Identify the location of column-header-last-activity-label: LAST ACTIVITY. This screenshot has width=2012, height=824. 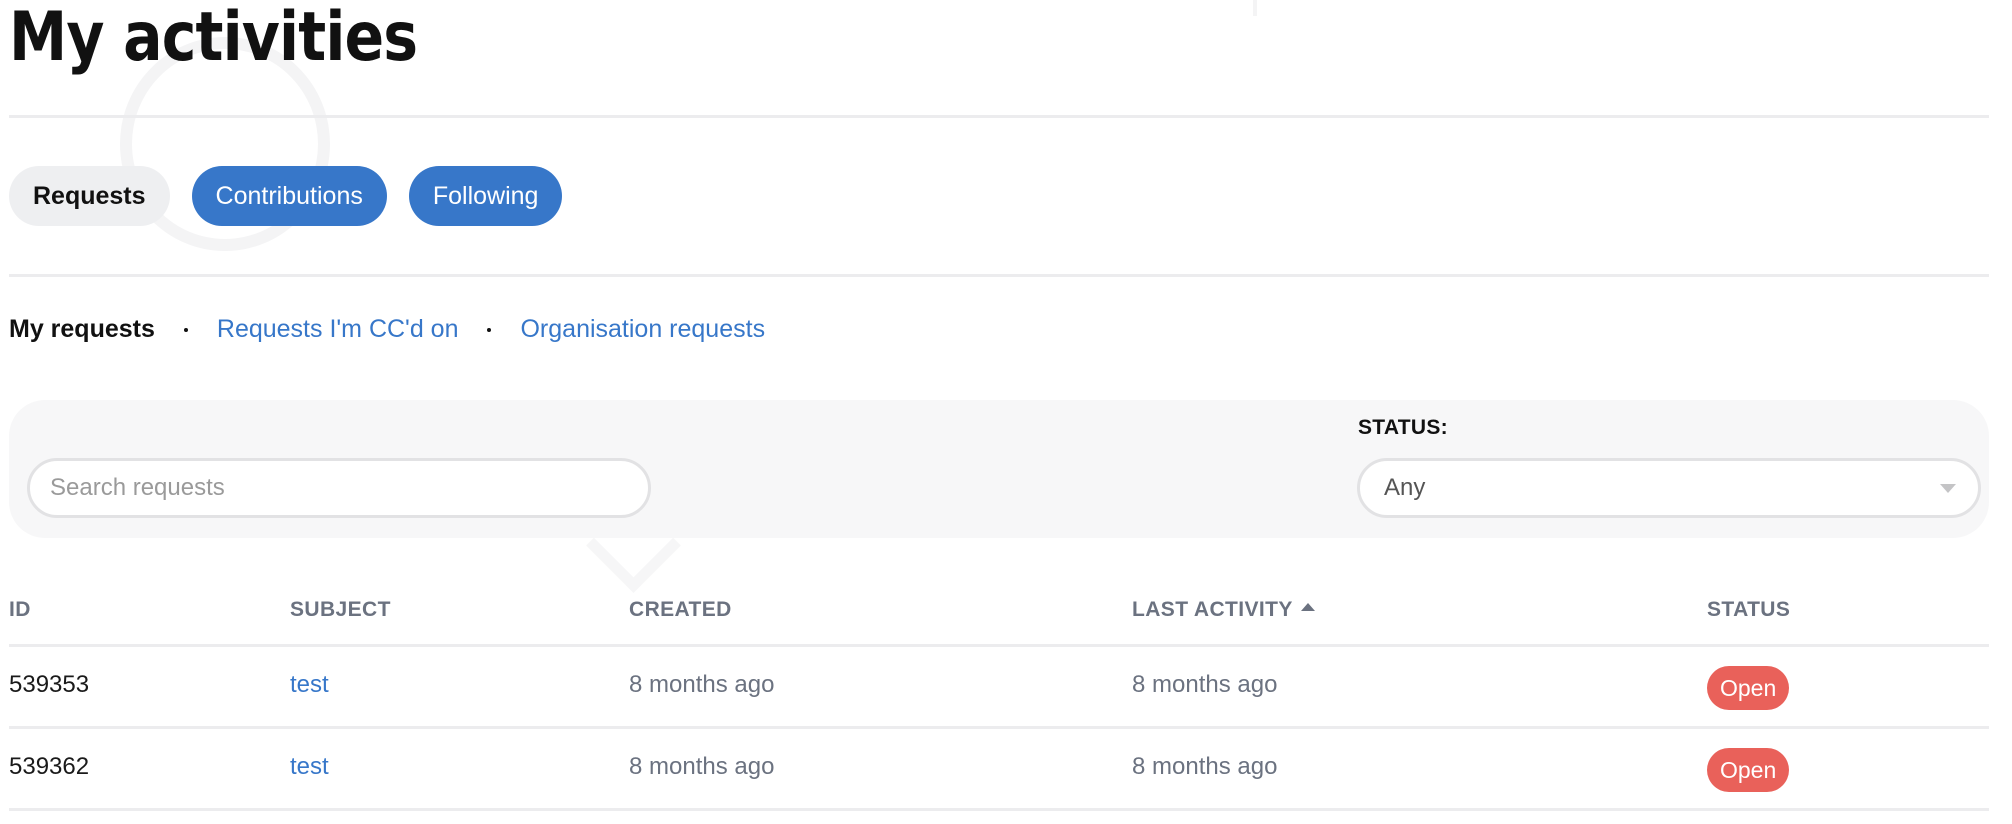
(1212, 609).